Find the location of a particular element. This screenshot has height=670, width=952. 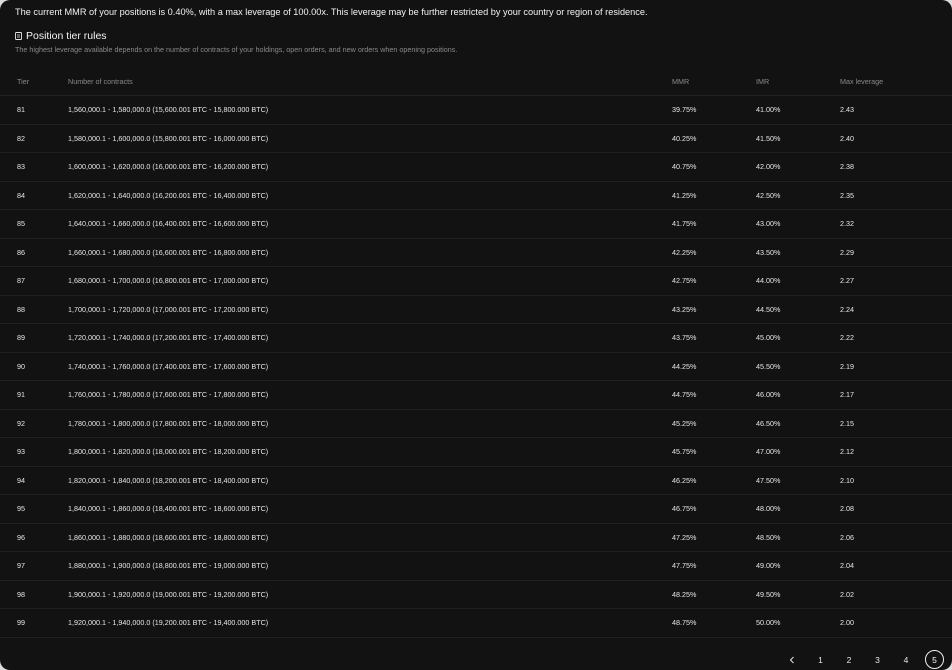

cell-imr: 43.50% is located at coordinates (798, 252).